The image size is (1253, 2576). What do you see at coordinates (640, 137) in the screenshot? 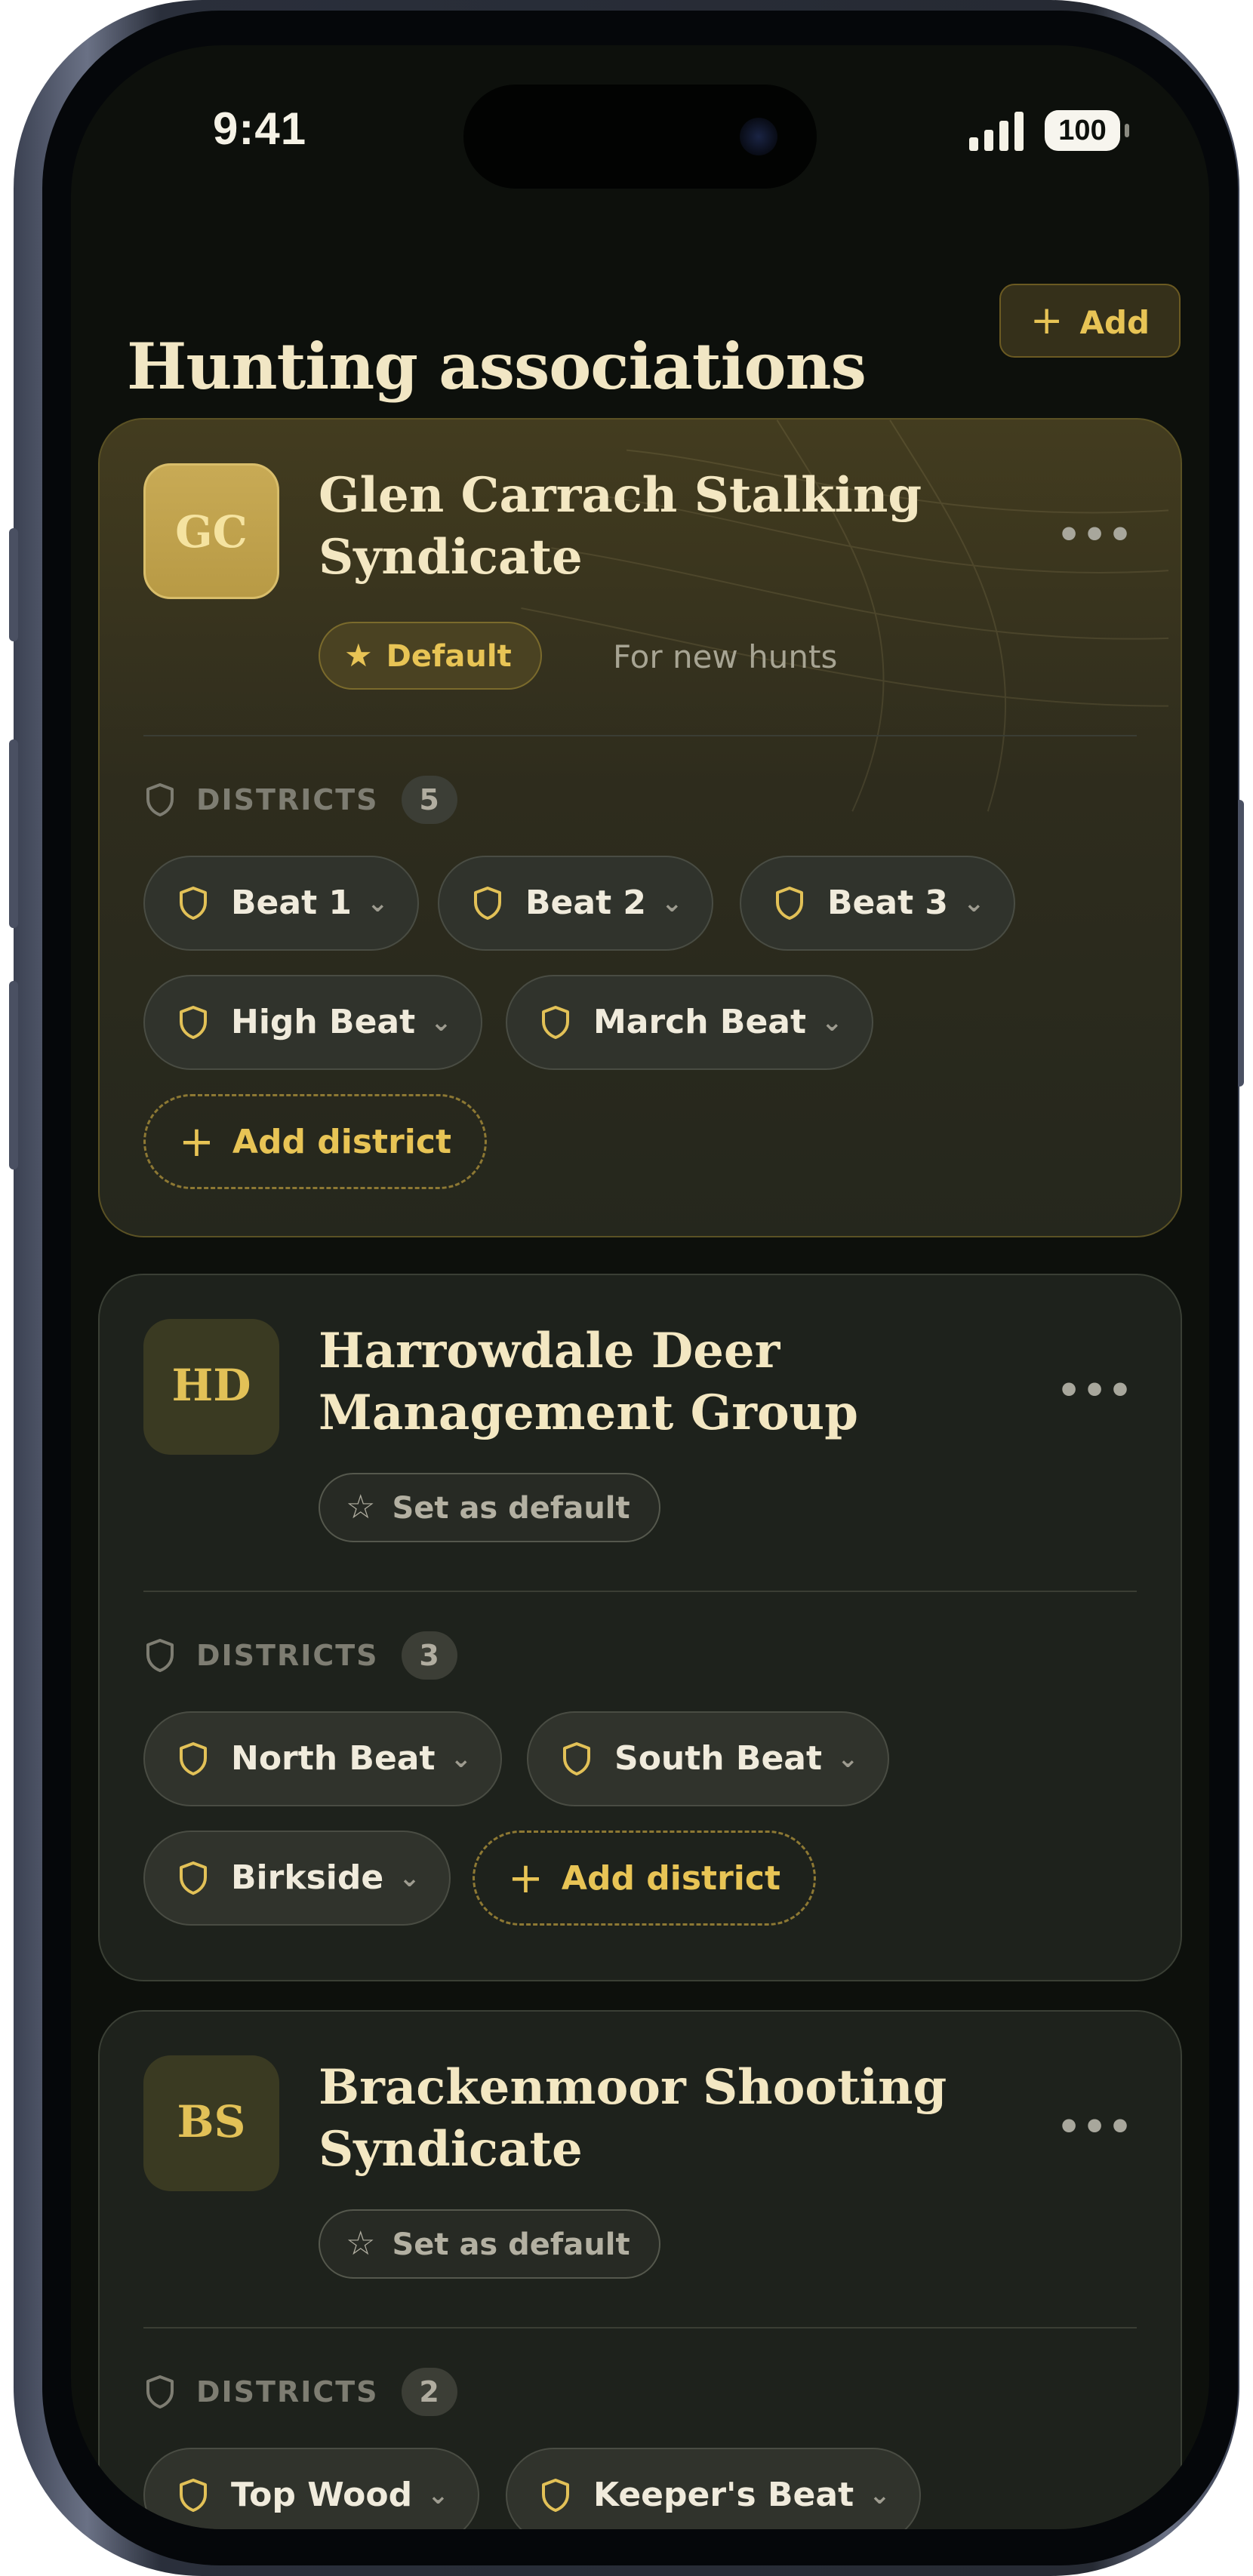
I see `dynamic-island` at bounding box center [640, 137].